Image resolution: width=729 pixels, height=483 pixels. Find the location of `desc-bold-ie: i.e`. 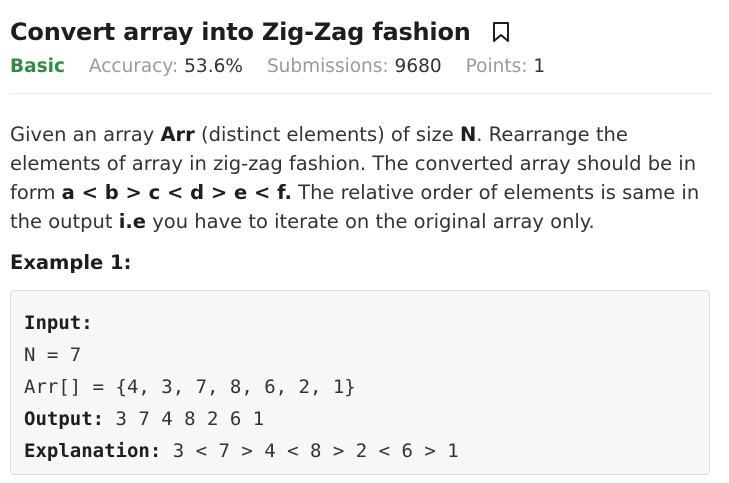

desc-bold-ie: i.e is located at coordinates (132, 221).